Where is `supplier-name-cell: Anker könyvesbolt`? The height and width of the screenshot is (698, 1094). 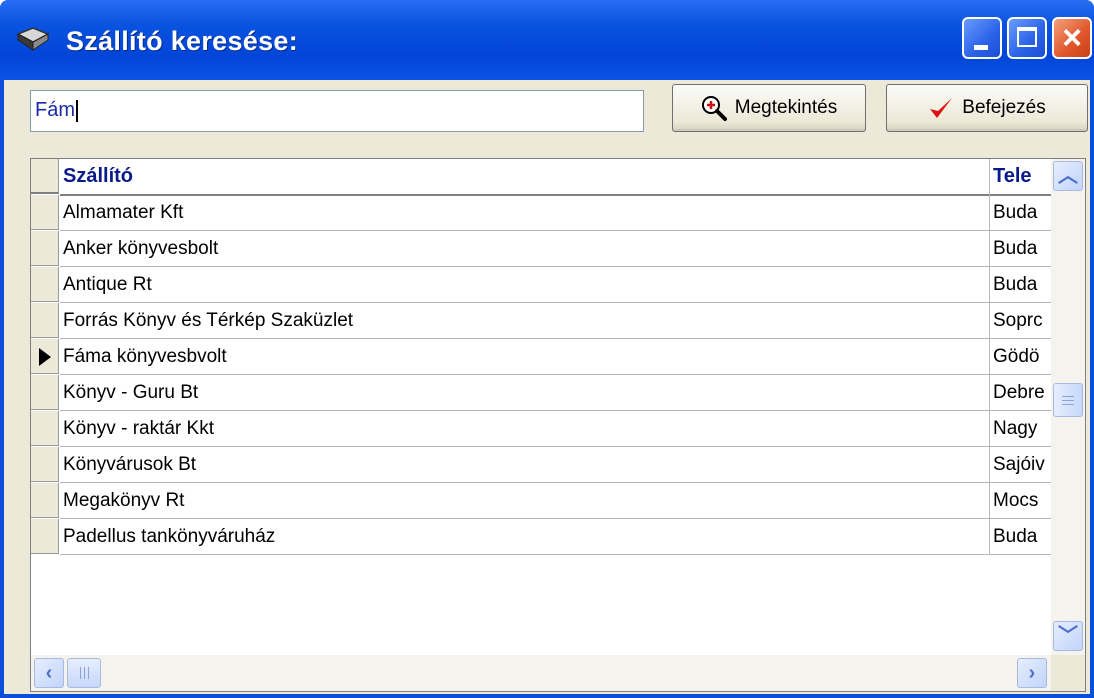 supplier-name-cell: Anker könyvesbolt is located at coordinates (525, 249).